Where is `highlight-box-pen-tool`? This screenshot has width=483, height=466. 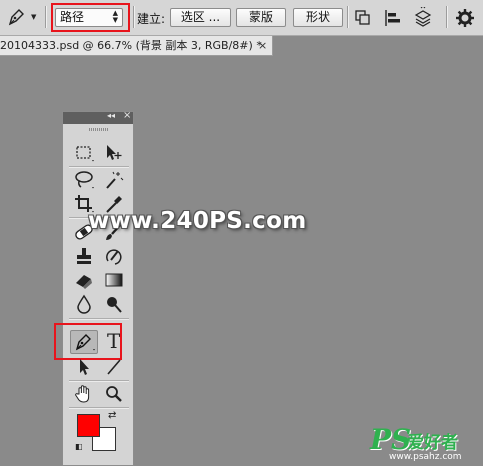 highlight-box-pen-tool is located at coordinates (88, 341).